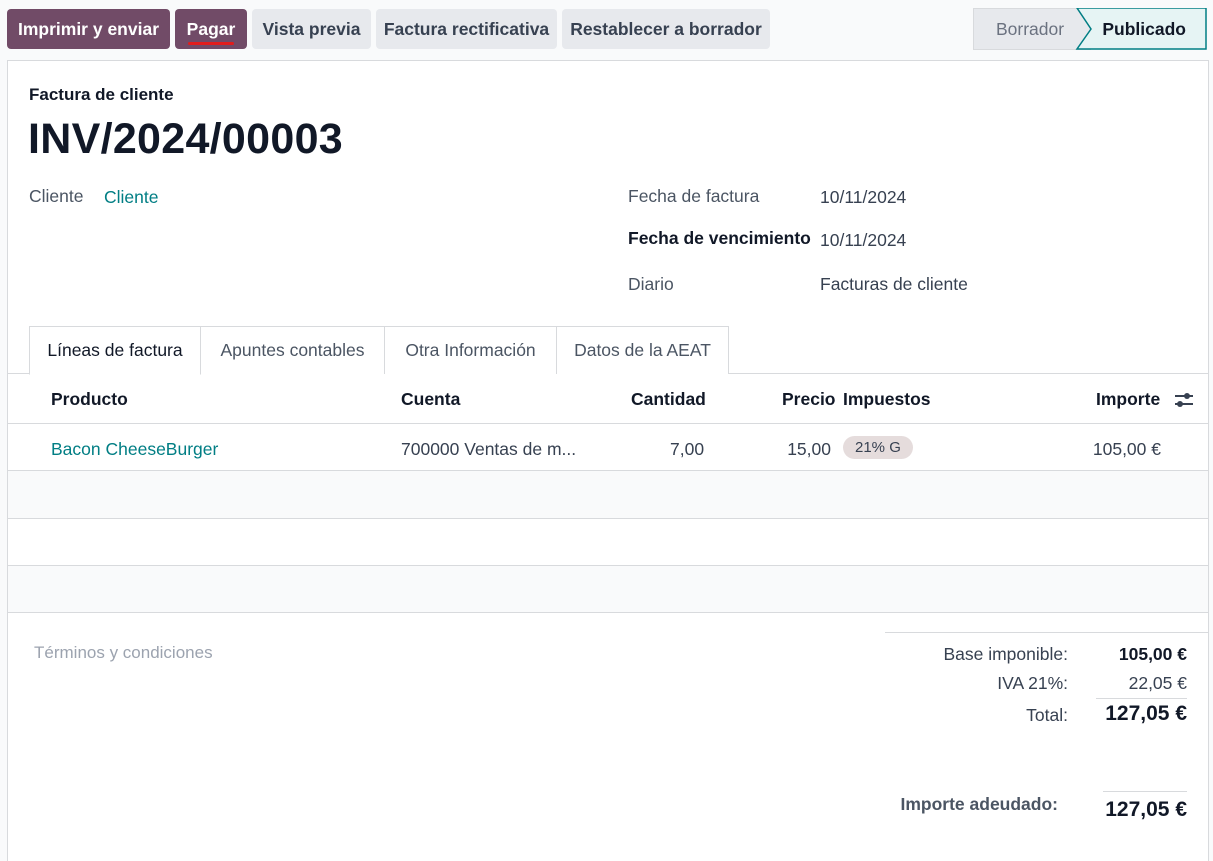 The width and height of the screenshot is (1213, 861). What do you see at coordinates (56, 196) in the screenshot?
I see `customer-label: Cliente` at bounding box center [56, 196].